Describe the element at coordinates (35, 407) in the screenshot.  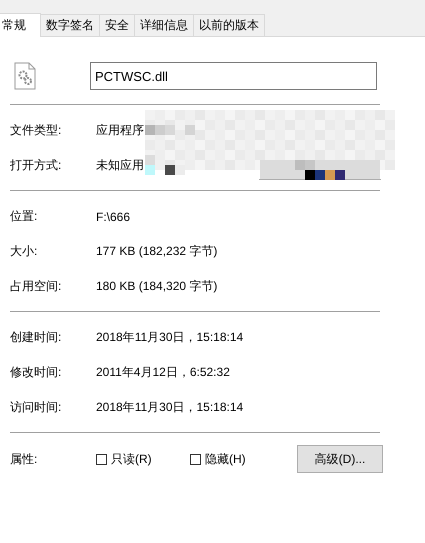
I see `field-label: 访问时间:` at that location.